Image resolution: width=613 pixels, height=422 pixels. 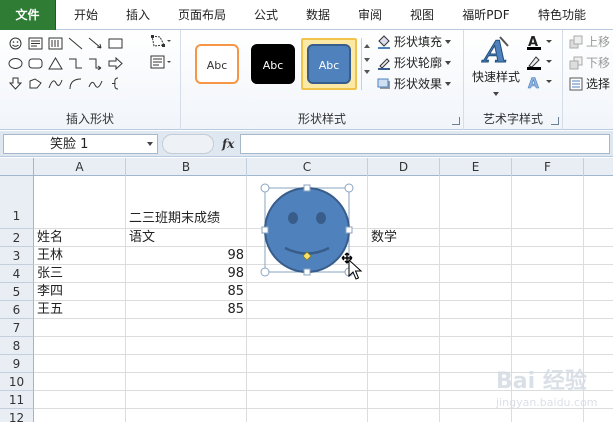 I want to click on select-all-corner, so click(x=17, y=167).